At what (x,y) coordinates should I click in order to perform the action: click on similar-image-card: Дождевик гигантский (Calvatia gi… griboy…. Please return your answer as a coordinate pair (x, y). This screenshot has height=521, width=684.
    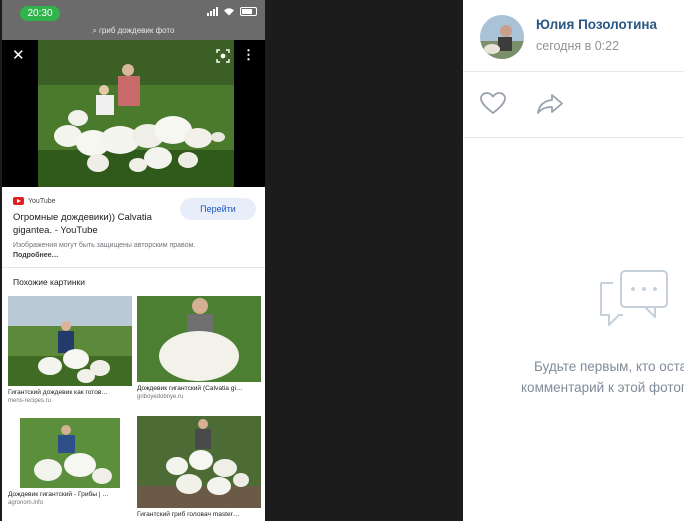
    Looking at the image, I should click on (199, 348).